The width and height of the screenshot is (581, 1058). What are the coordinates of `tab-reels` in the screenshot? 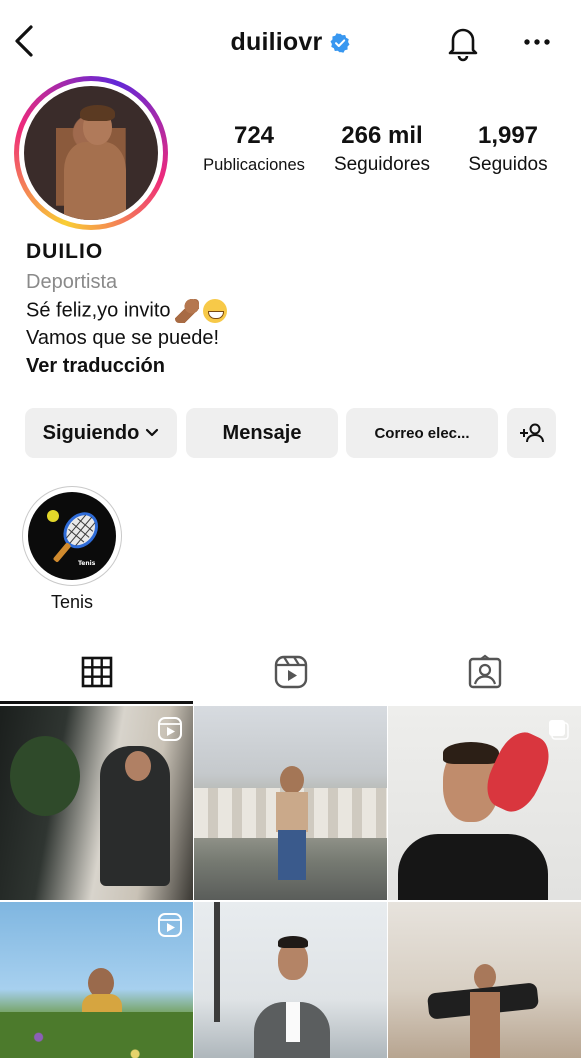 It's located at (290, 672).